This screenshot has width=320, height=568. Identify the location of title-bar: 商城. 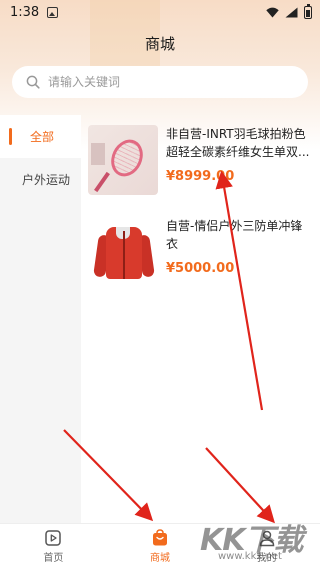
(160, 43).